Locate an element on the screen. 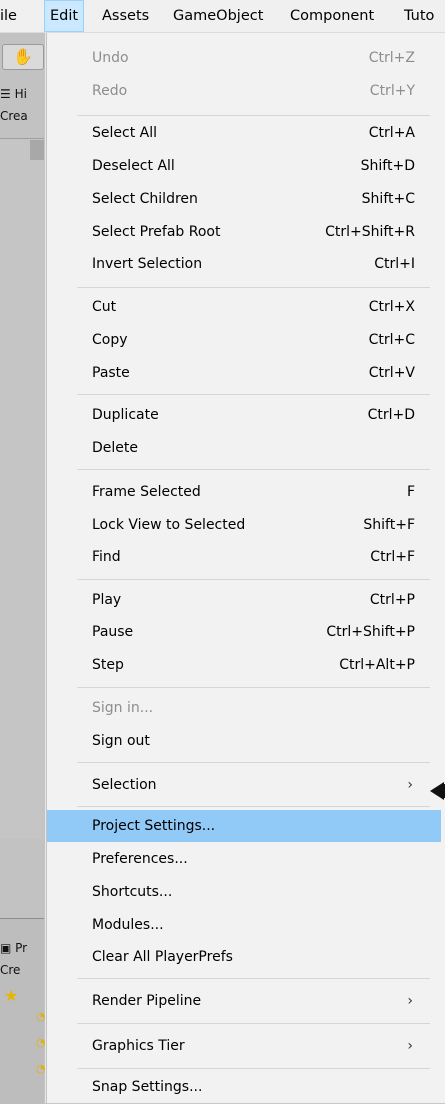  menu-item-render-pipeline: Render Pipeline › is located at coordinates (233, 1001).